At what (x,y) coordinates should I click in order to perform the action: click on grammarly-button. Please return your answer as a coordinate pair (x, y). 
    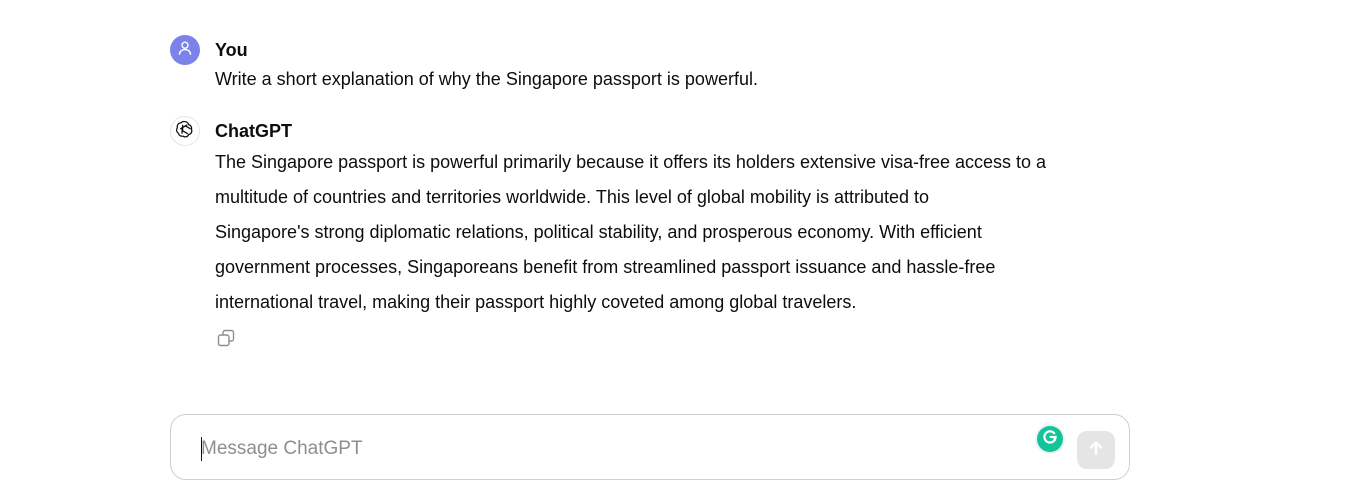
    Looking at the image, I should click on (1050, 439).